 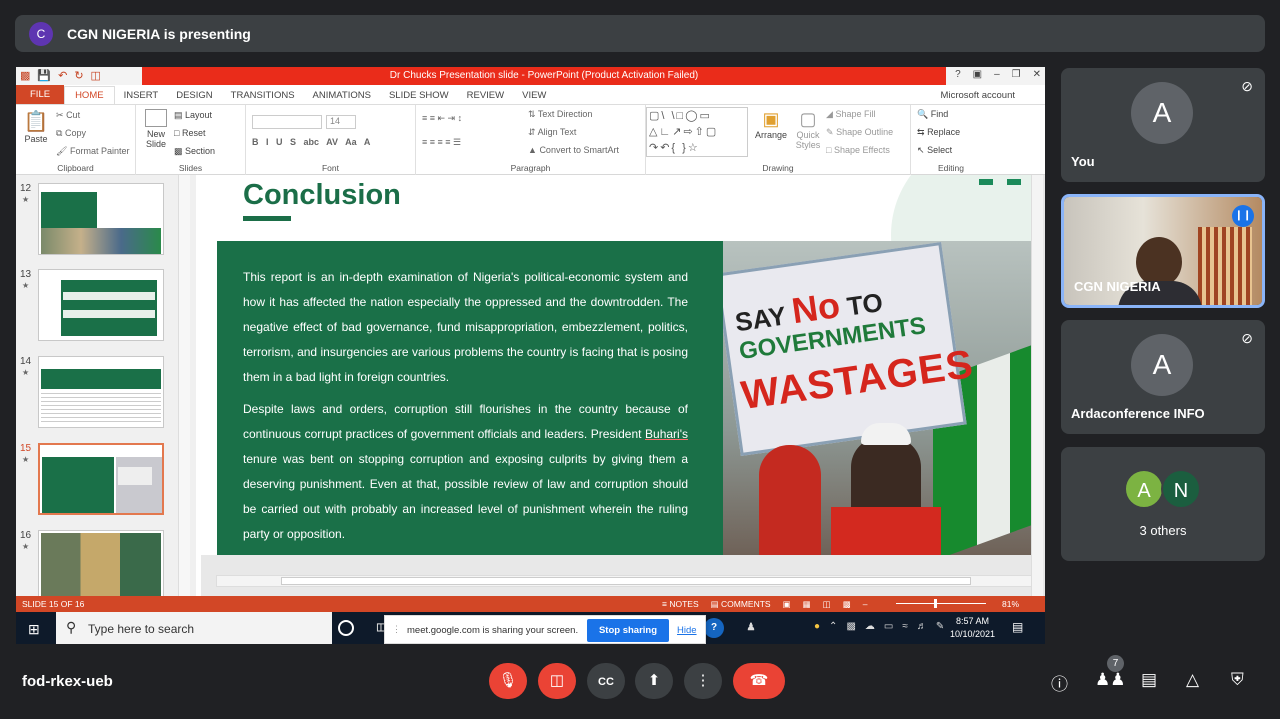 I want to click on people-button: ♟♟, so click(x=1110, y=680).